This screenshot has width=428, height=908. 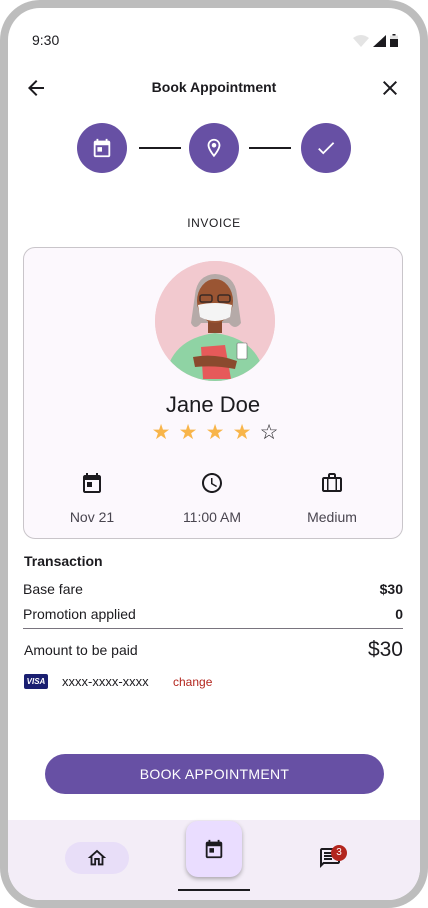 What do you see at coordinates (212, 483) in the screenshot?
I see `clock-icon` at bounding box center [212, 483].